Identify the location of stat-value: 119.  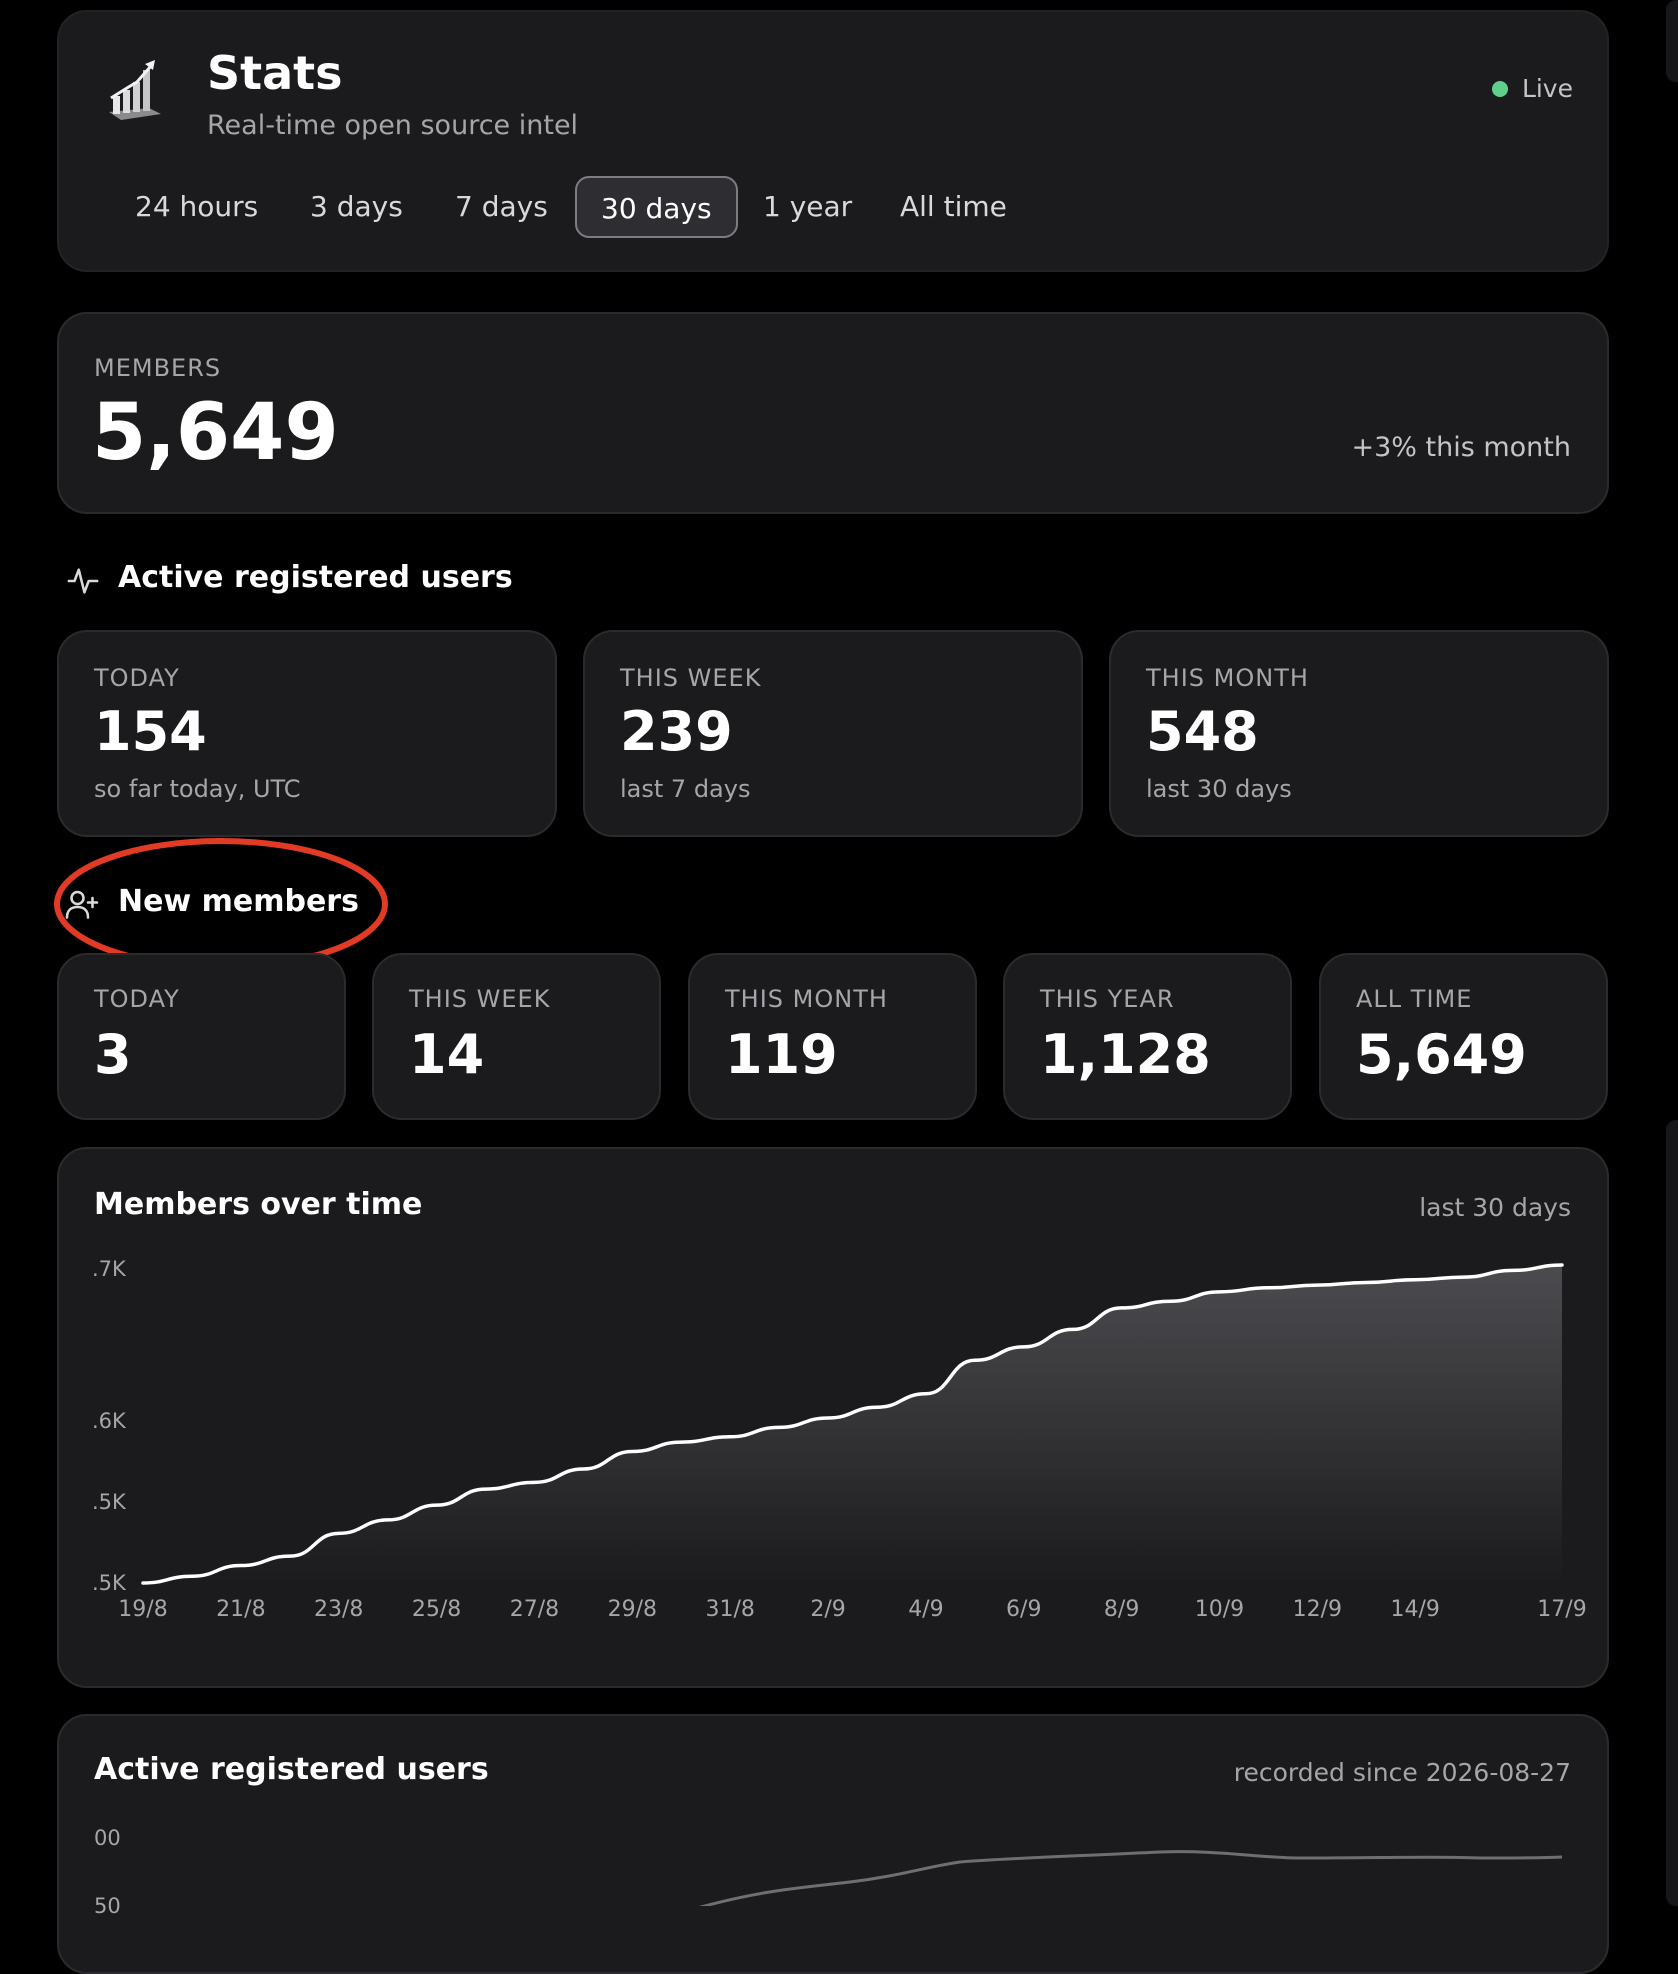
(781, 1054).